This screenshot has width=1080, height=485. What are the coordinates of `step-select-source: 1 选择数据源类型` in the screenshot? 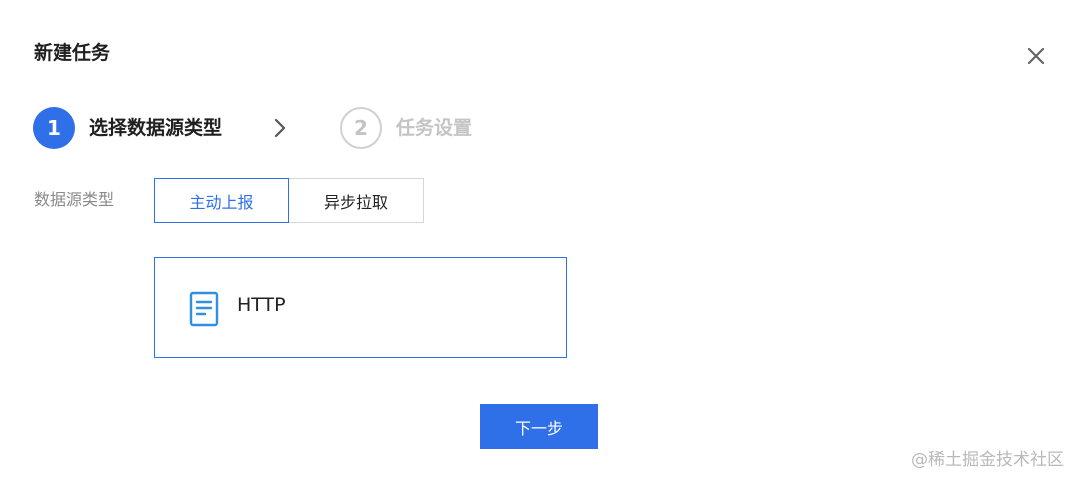 It's located at (127, 128).